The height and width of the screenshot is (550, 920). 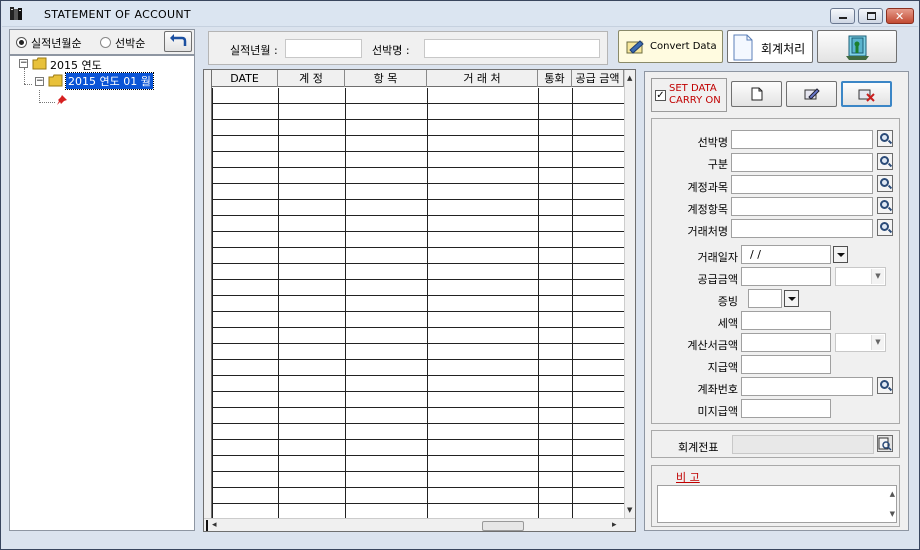 I want to click on ship-name-search-icon, so click(x=885, y=138).